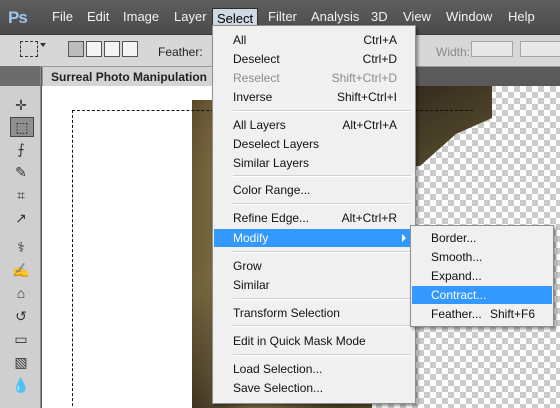  Describe the element at coordinates (314, 285) in the screenshot. I see `menu-item-similar: Similar` at that location.